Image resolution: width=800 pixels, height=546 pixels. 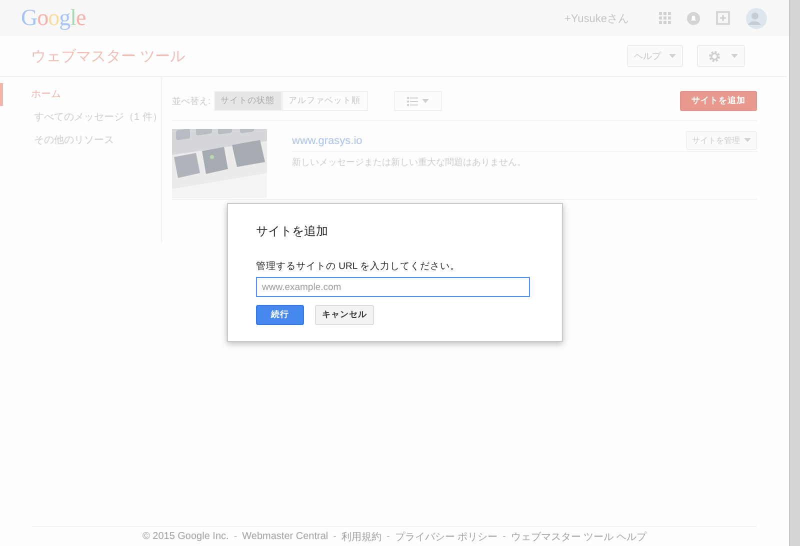 I want to click on footer-link: 利用規約, so click(x=361, y=537).